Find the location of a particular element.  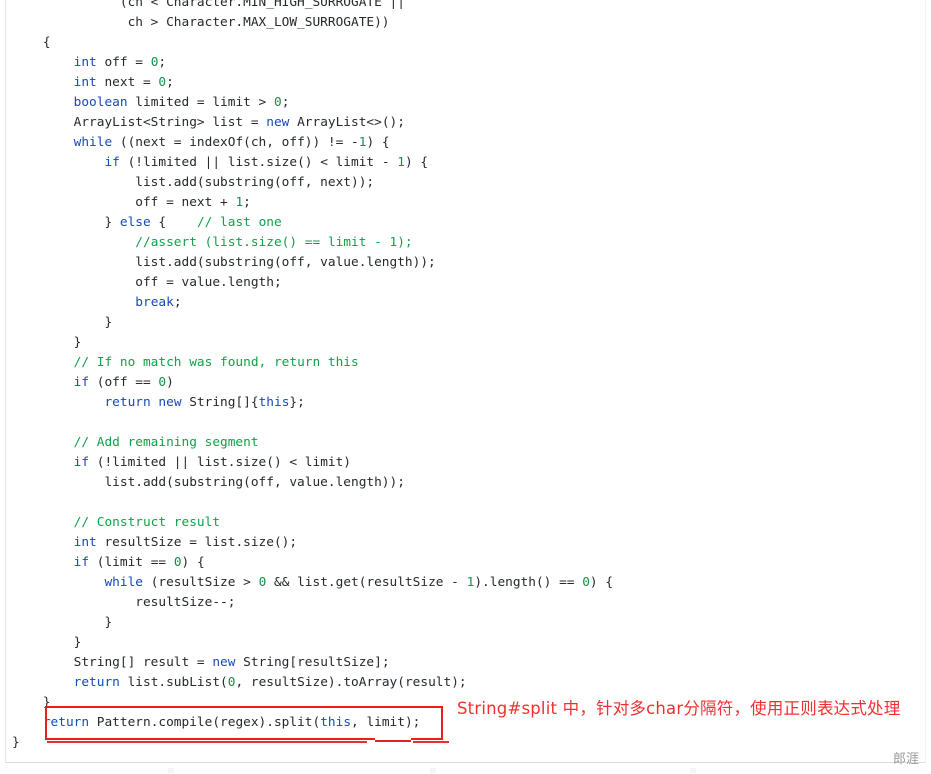

code-line: { is located at coordinates (31, 42).